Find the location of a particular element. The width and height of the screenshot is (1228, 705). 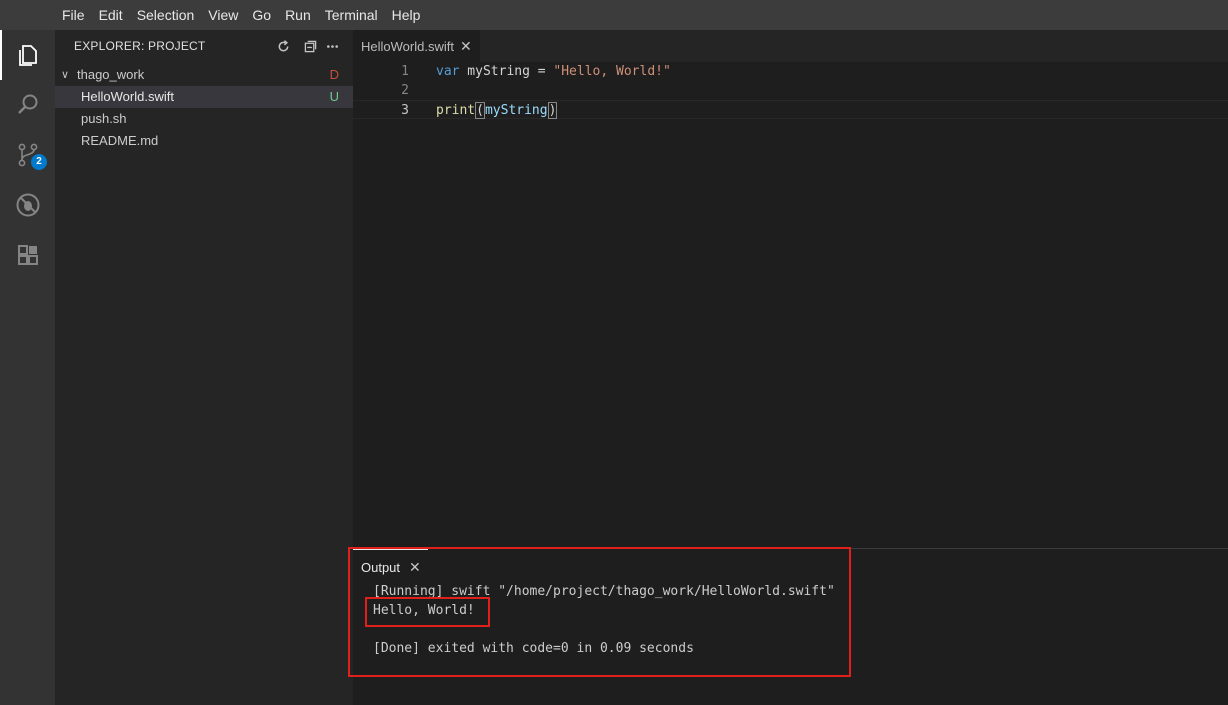

tab-helloworld-swift: HelloWorld.swift ✕ is located at coordinates (416, 46).